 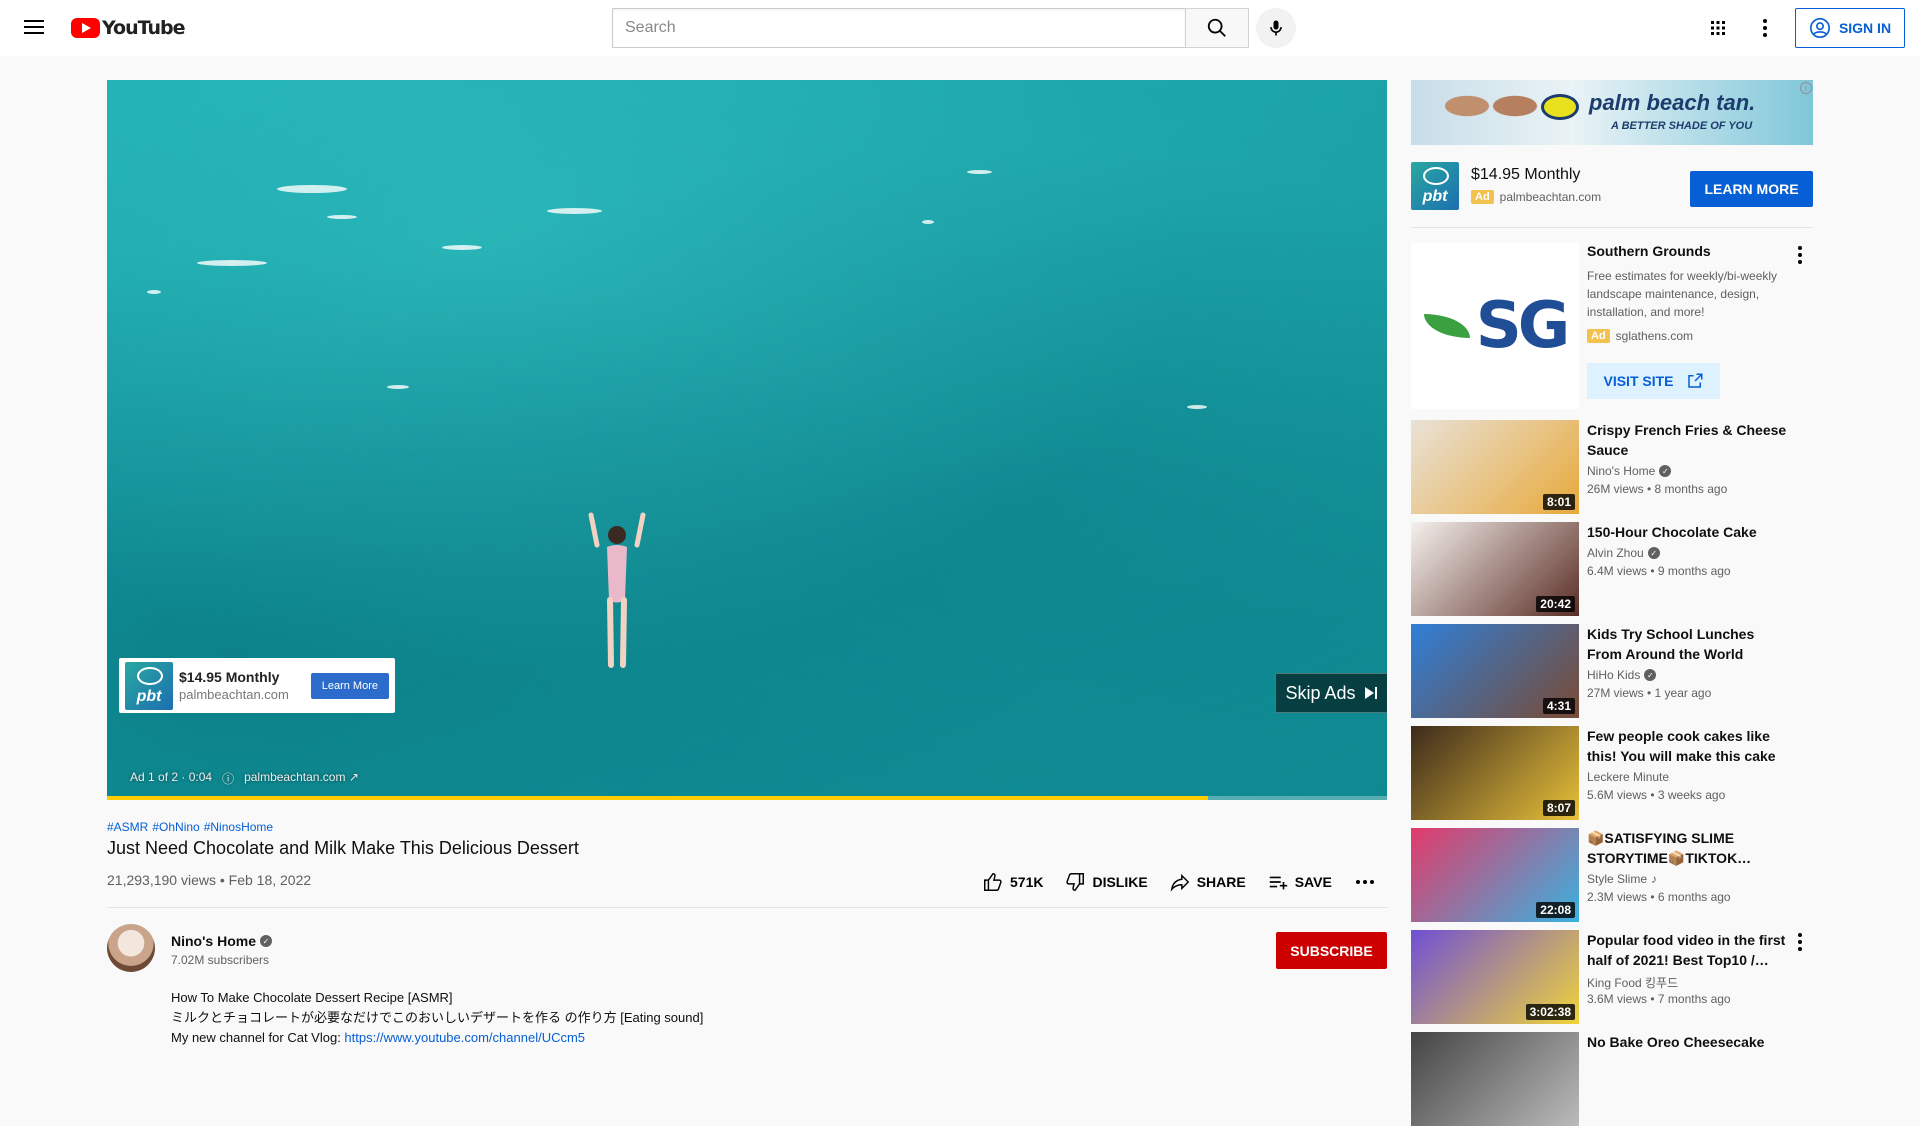 I want to click on video-thumbnail: 22:08, so click(x=1495, y=875).